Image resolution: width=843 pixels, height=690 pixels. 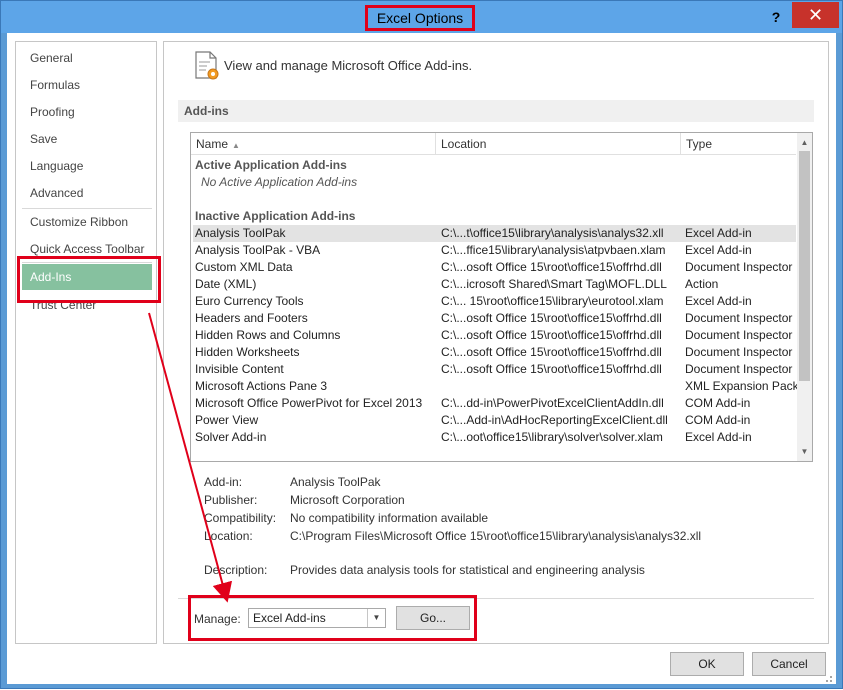 What do you see at coordinates (261, 386) in the screenshot?
I see `cell-name: Microsoft Actions Pane 3` at bounding box center [261, 386].